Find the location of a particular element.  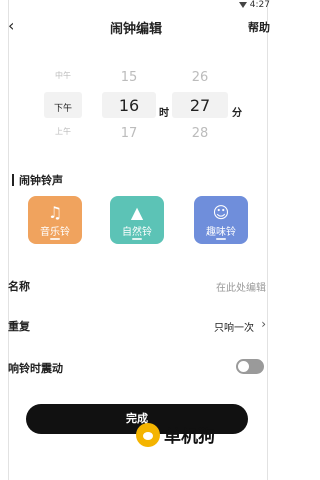

ampm-next: 上午 is located at coordinates (63, 131).